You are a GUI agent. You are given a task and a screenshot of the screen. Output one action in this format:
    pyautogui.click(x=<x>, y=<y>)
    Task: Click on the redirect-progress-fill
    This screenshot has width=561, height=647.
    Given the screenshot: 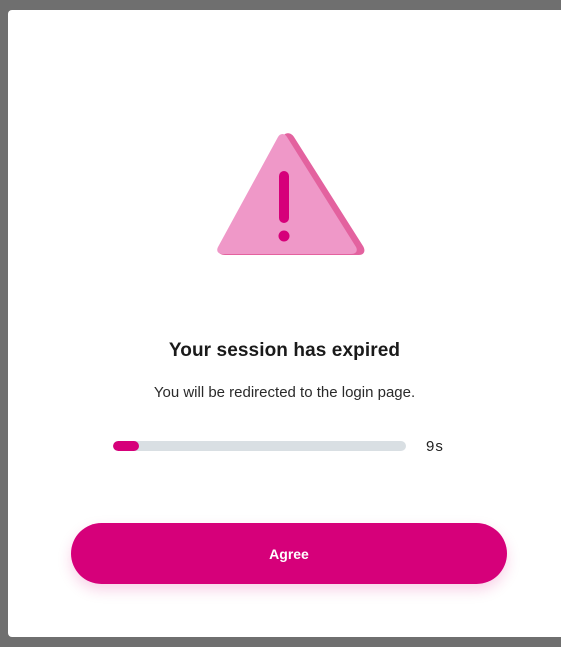 What is the action you would take?
    pyautogui.click(x=126, y=446)
    